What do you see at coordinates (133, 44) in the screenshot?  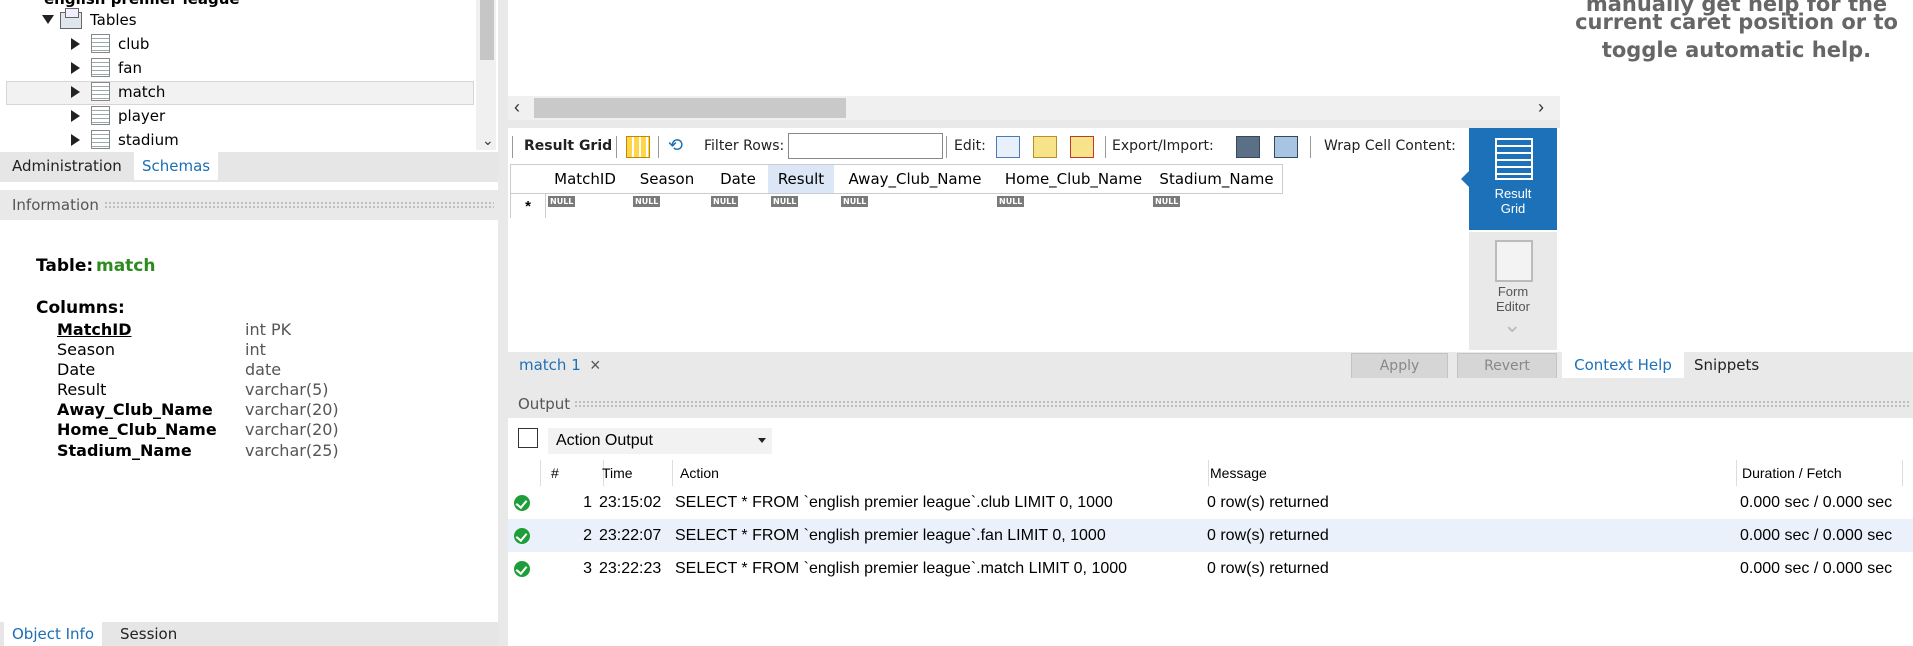 I see `tree-item-club: club` at bounding box center [133, 44].